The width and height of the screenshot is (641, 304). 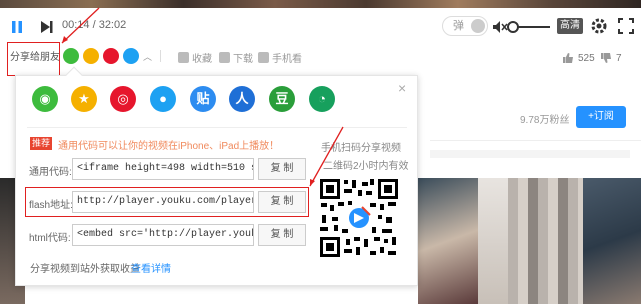 I want to click on subscribe-button: +订阅, so click(x=601, y=117).